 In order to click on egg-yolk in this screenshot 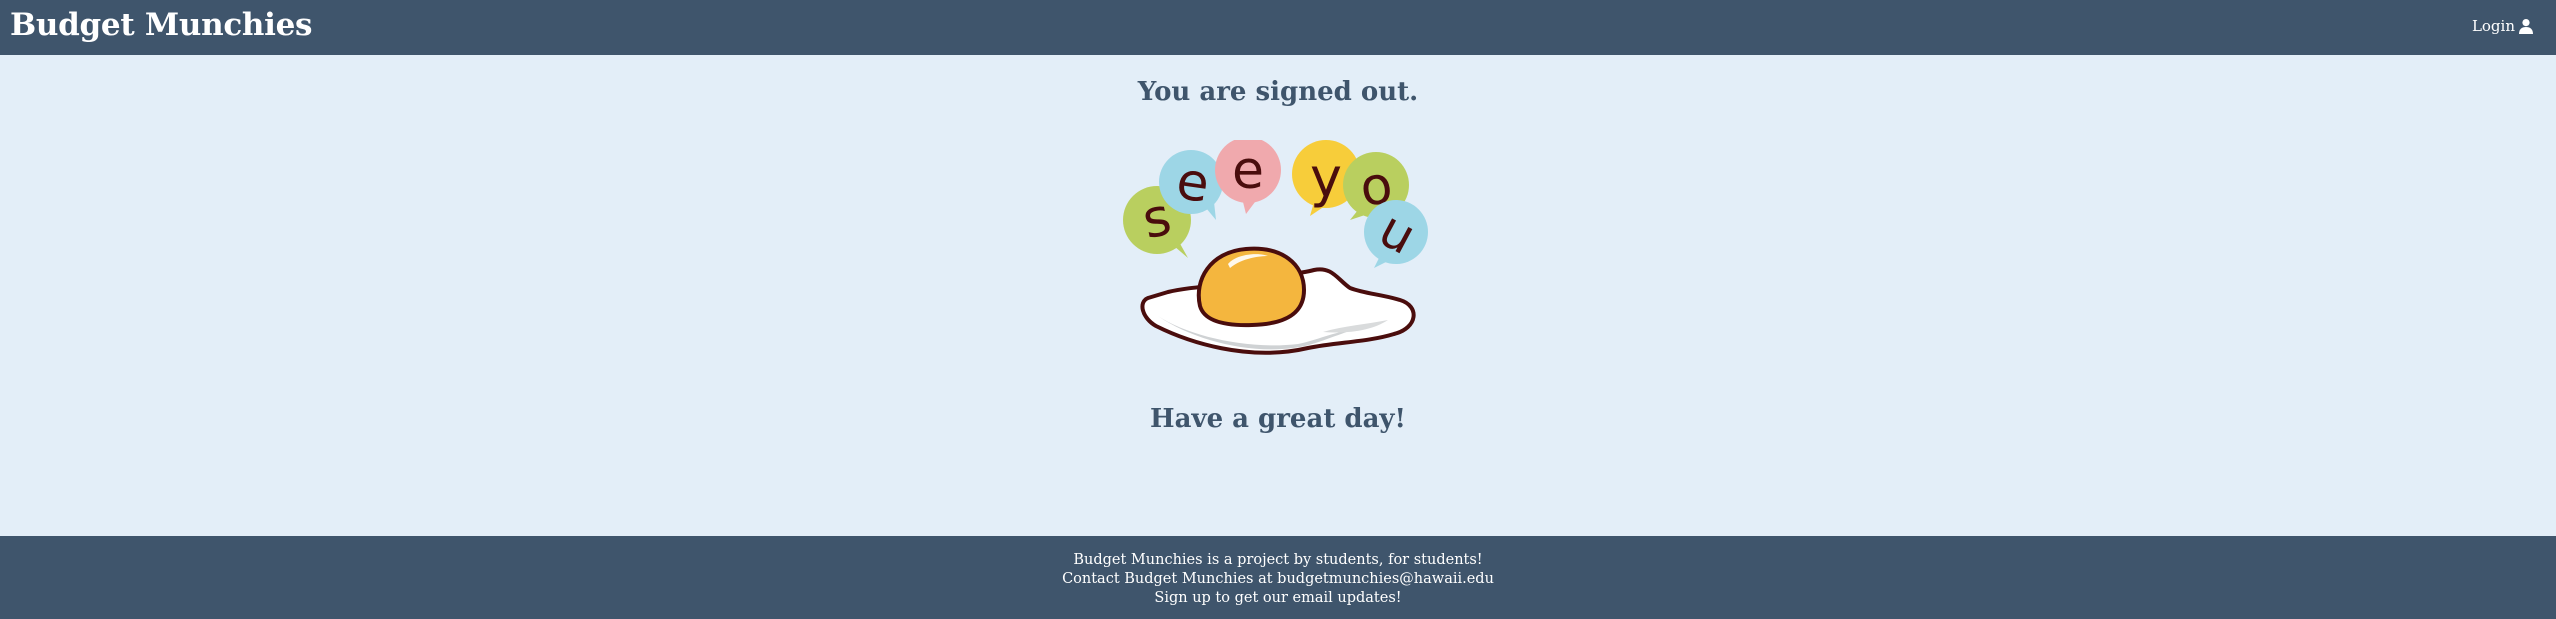, I will do `click(1251, 287)`.